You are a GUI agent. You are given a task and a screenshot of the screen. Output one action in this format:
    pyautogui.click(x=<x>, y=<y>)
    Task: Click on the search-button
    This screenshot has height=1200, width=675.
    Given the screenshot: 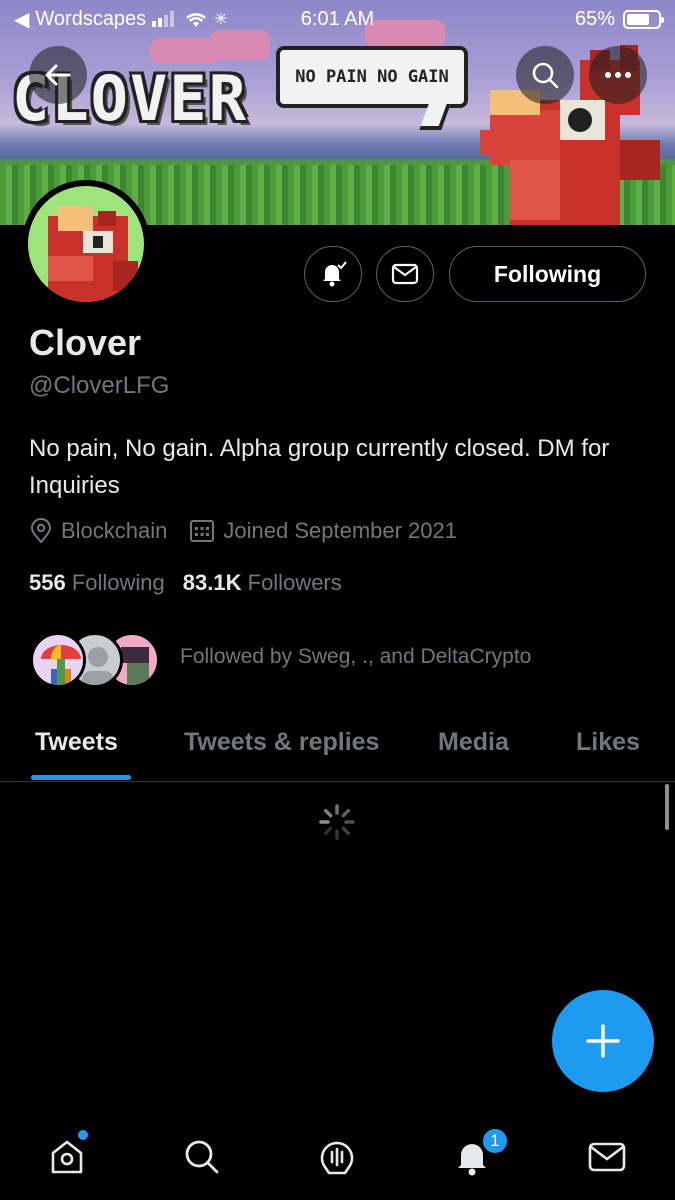 What is the action you would take?
    pyautogui.click(x=545, y=75)
    